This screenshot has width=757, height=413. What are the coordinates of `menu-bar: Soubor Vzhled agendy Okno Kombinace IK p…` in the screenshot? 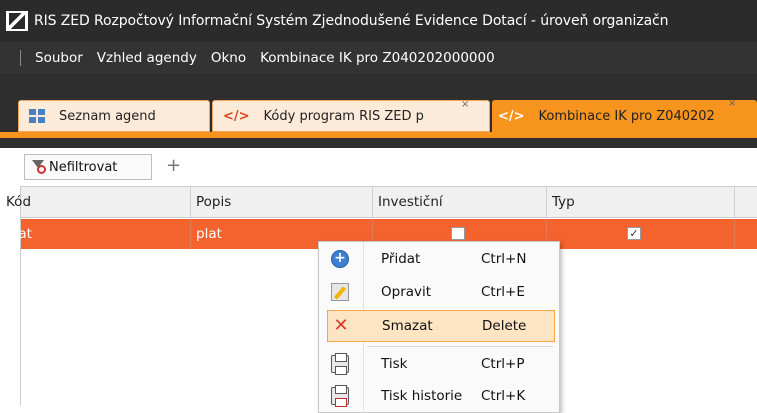 It's located at (378, 58).